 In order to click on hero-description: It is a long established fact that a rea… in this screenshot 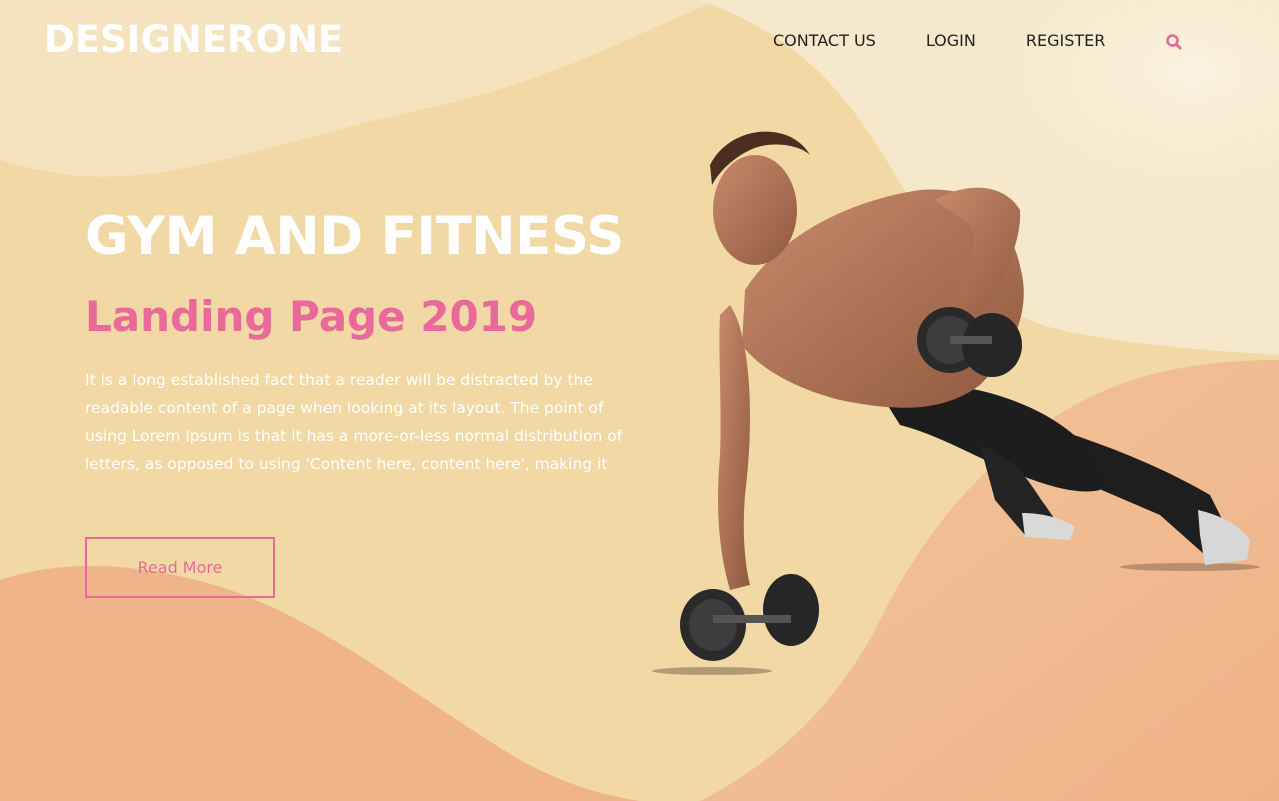, I will do `click(354, 422)`.